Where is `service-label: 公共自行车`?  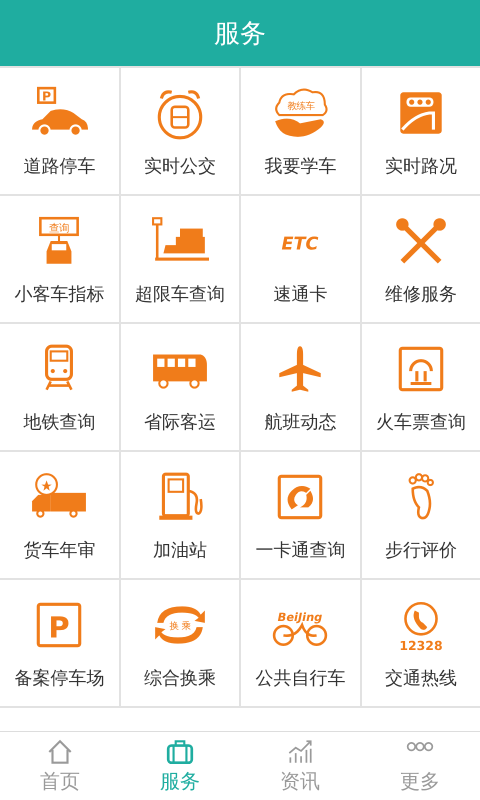 service-label: 公共自行车 is located at coordinates (300, 678).